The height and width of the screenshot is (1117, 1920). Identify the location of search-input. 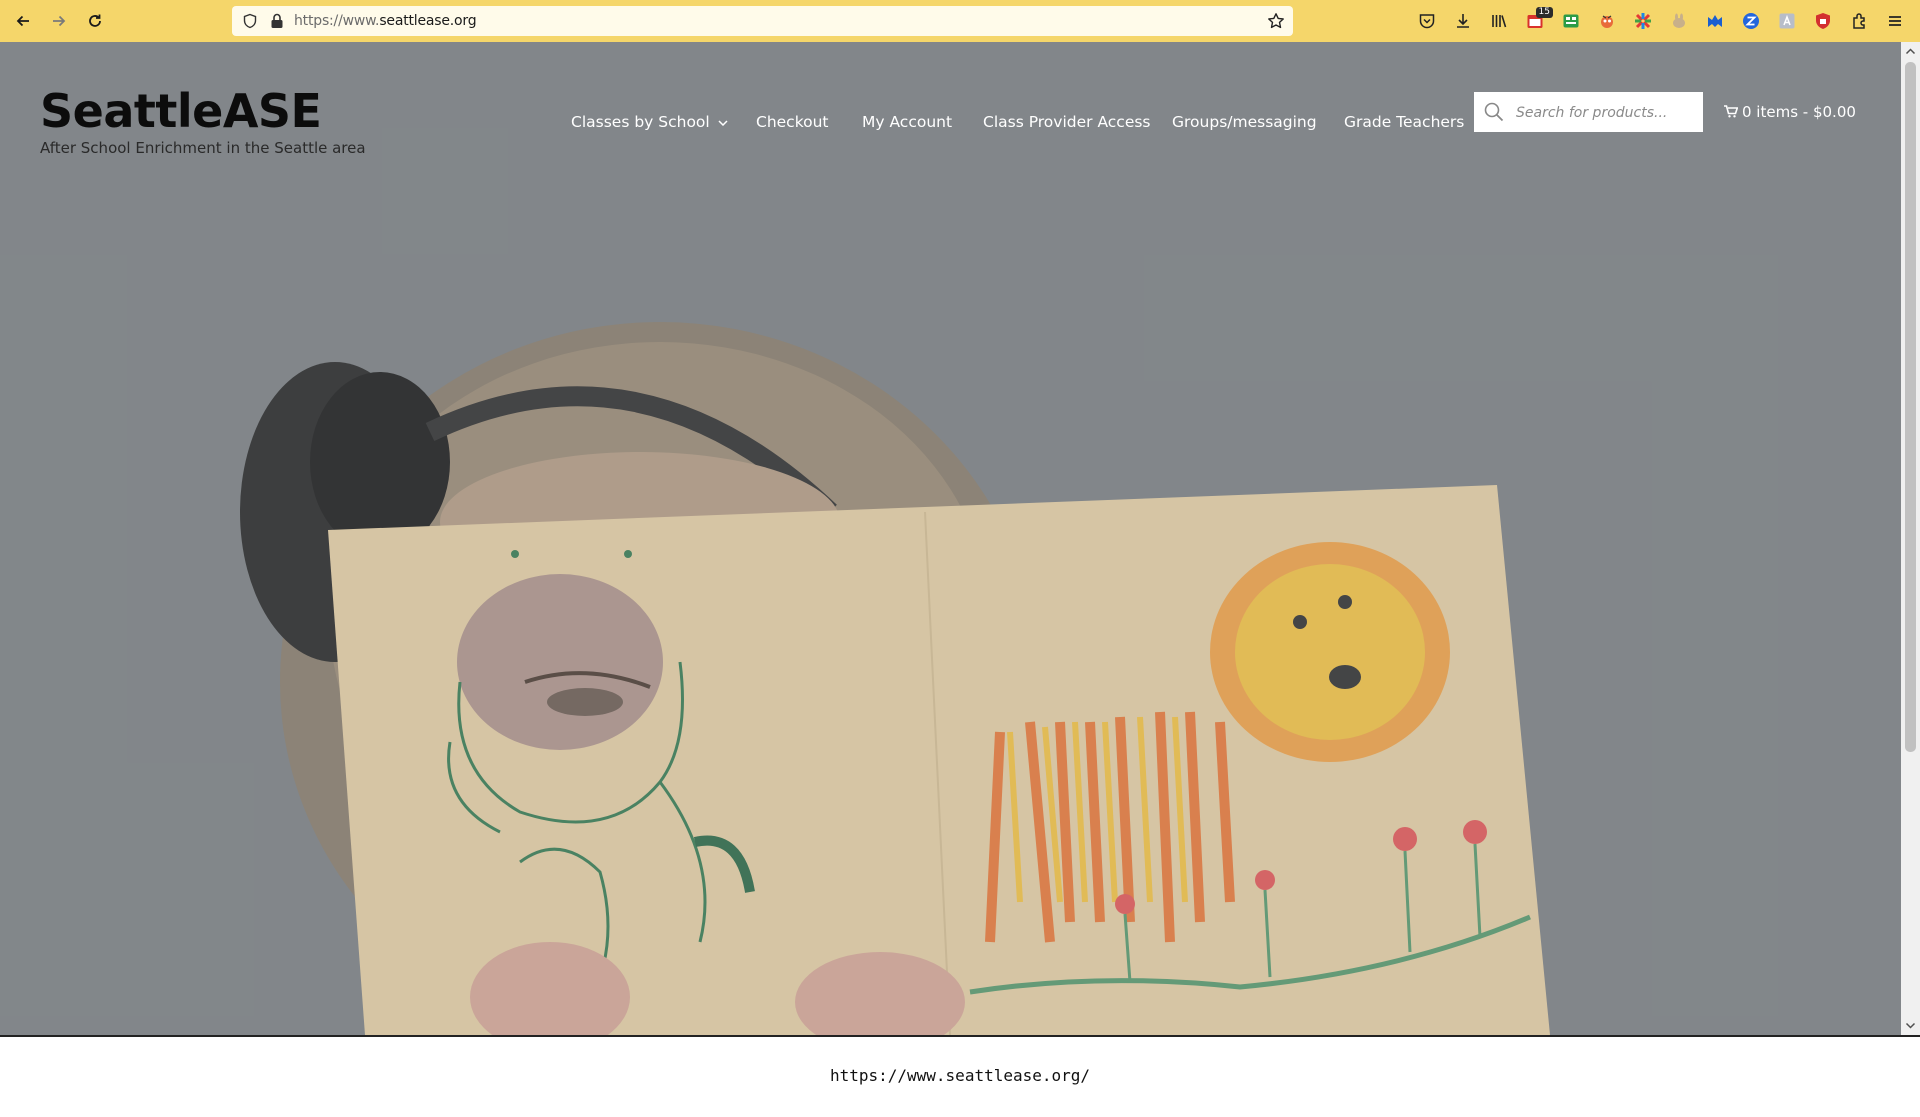
(1606, 113).